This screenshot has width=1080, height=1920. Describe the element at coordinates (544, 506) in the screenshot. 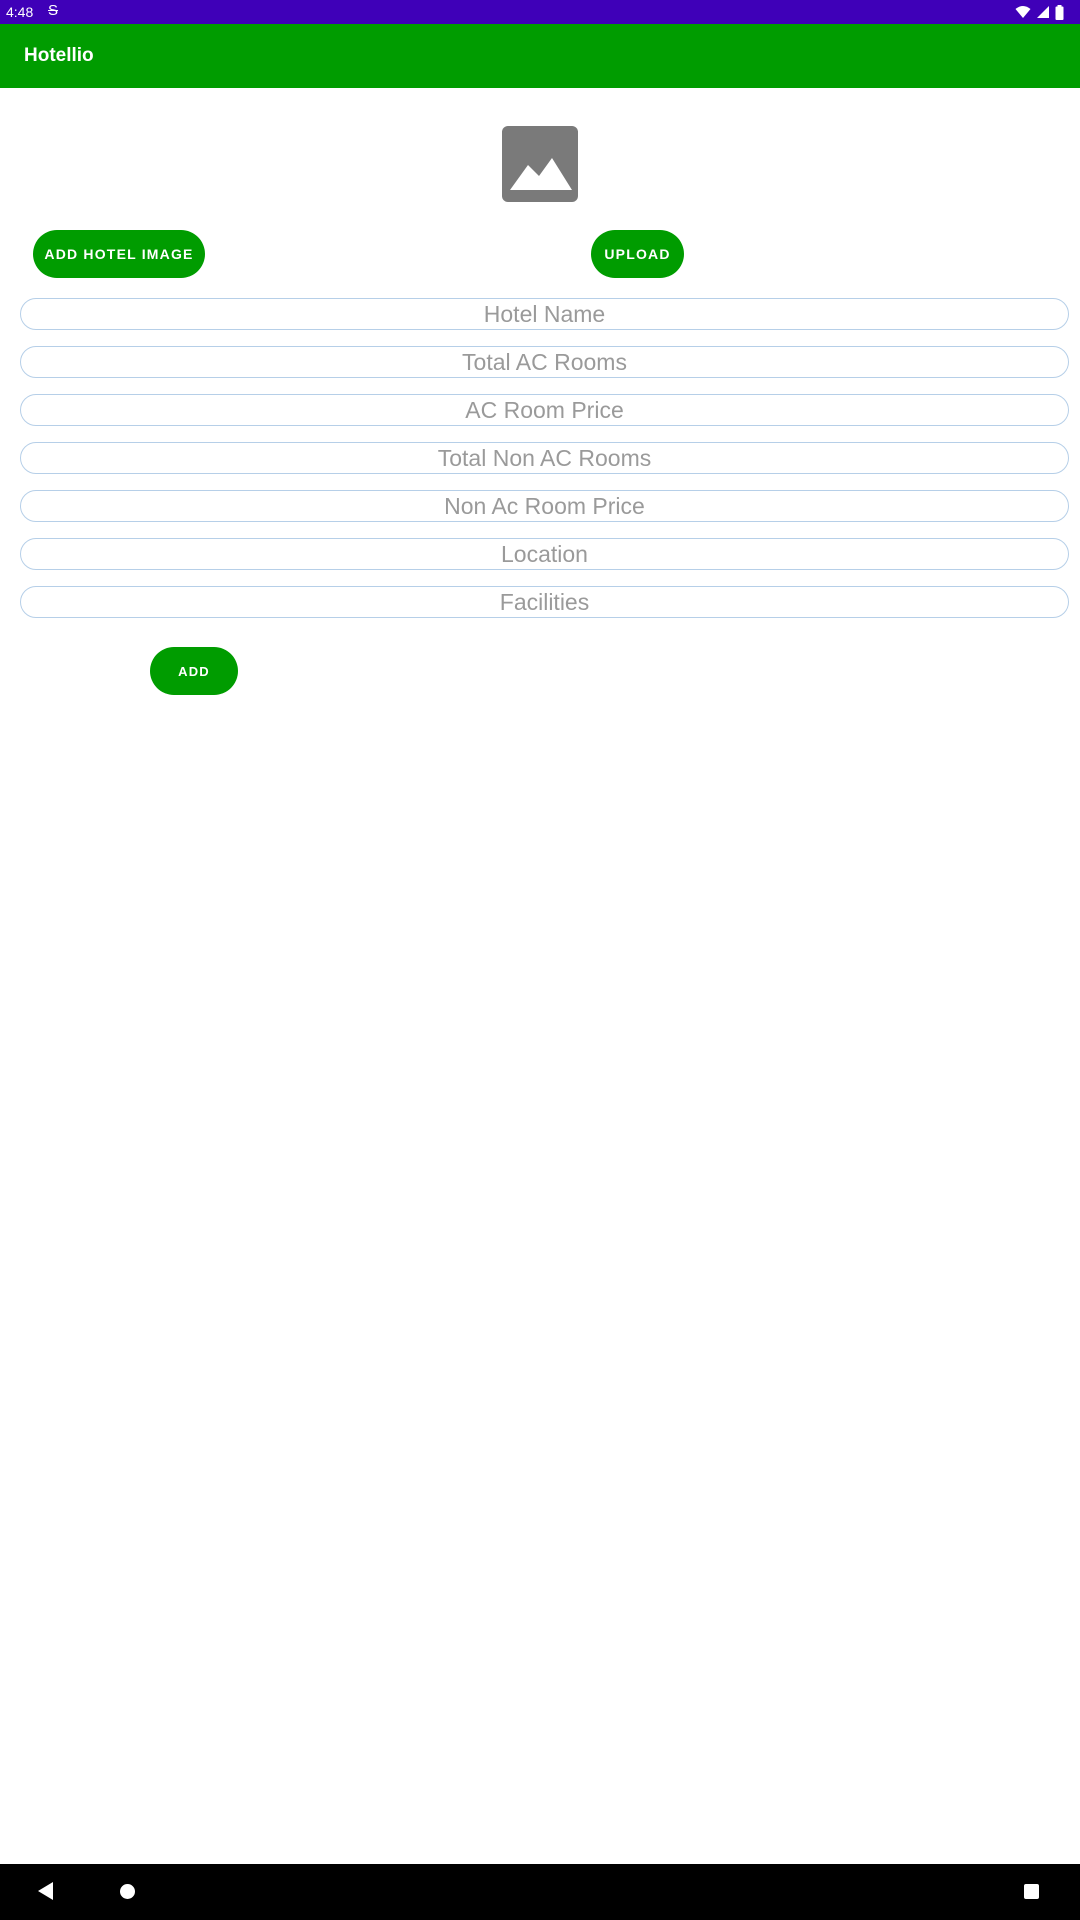

I see `non-ac-room-price-input` at that location.